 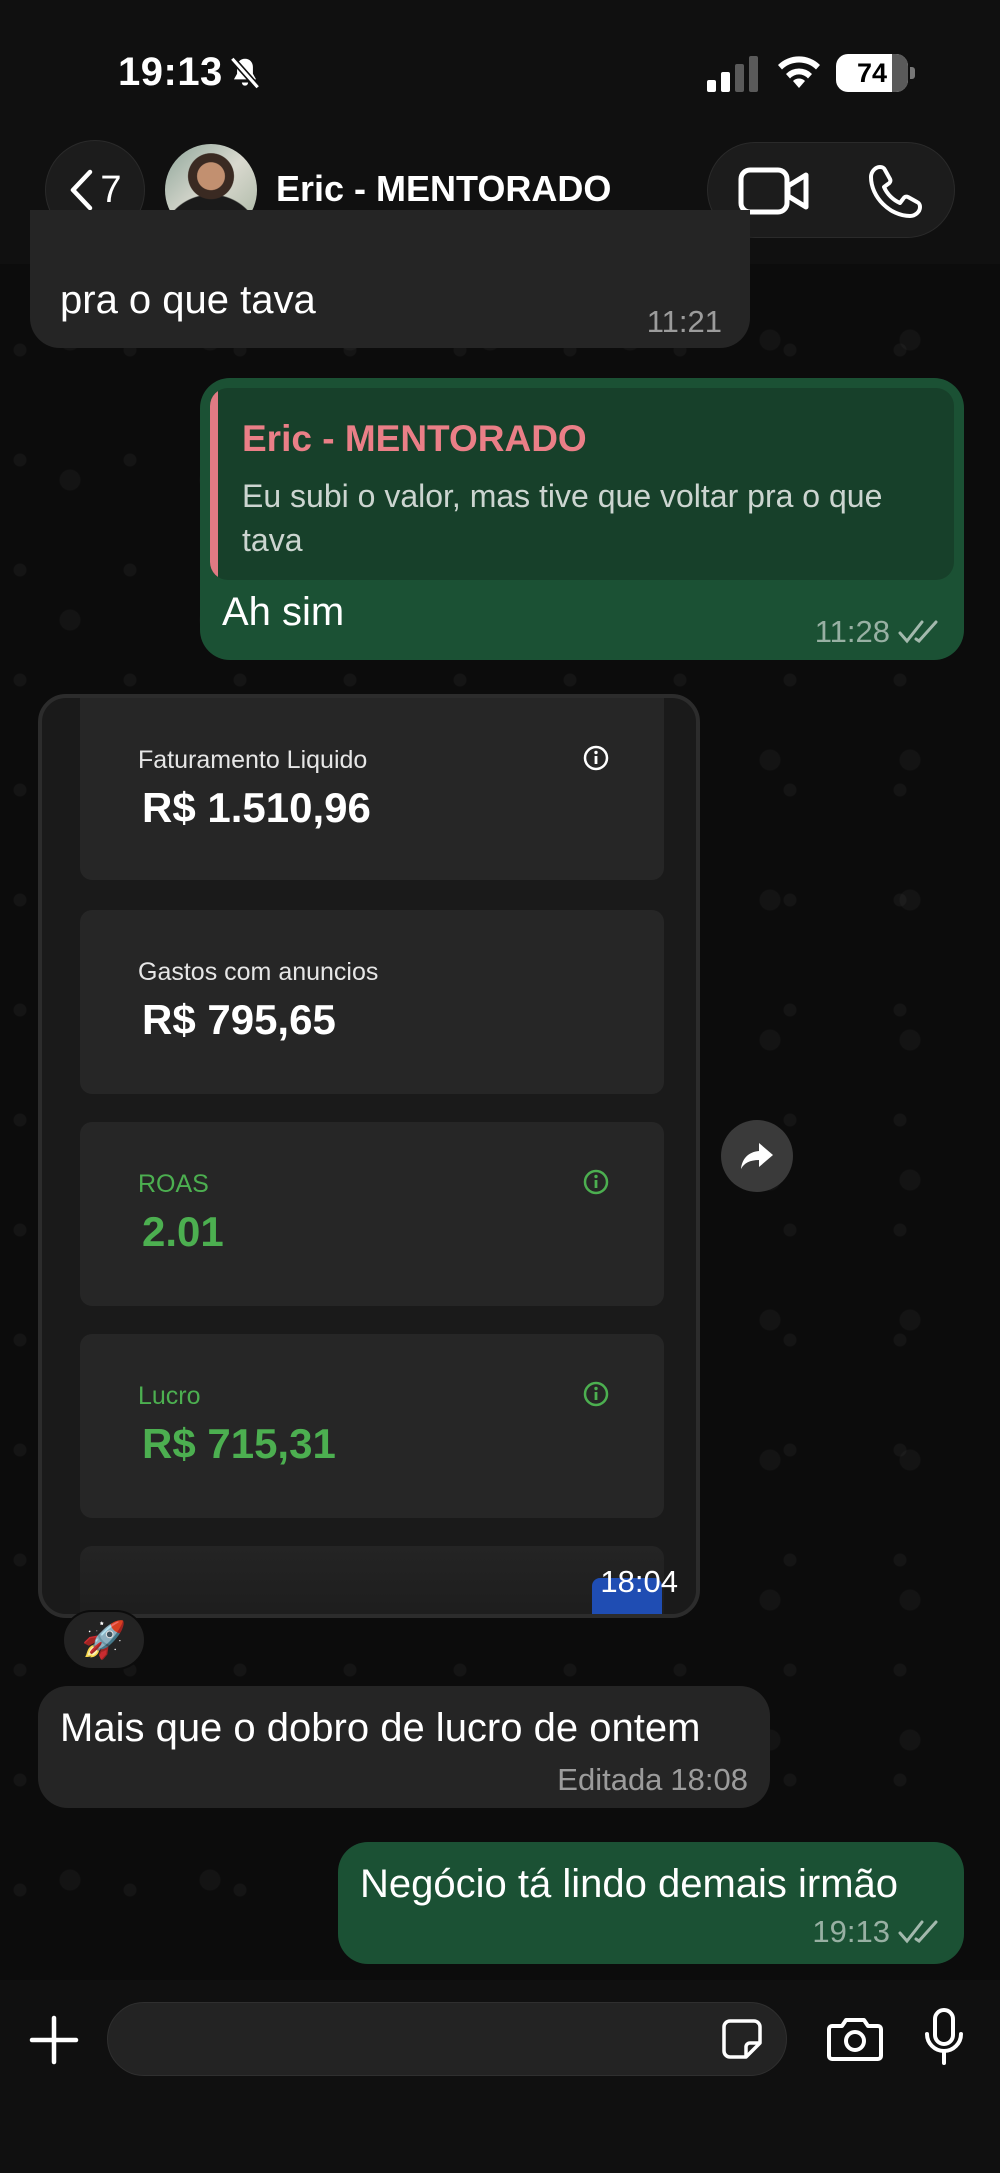 I want to click on battery-indicator: 74, so click(x=875, y=73).